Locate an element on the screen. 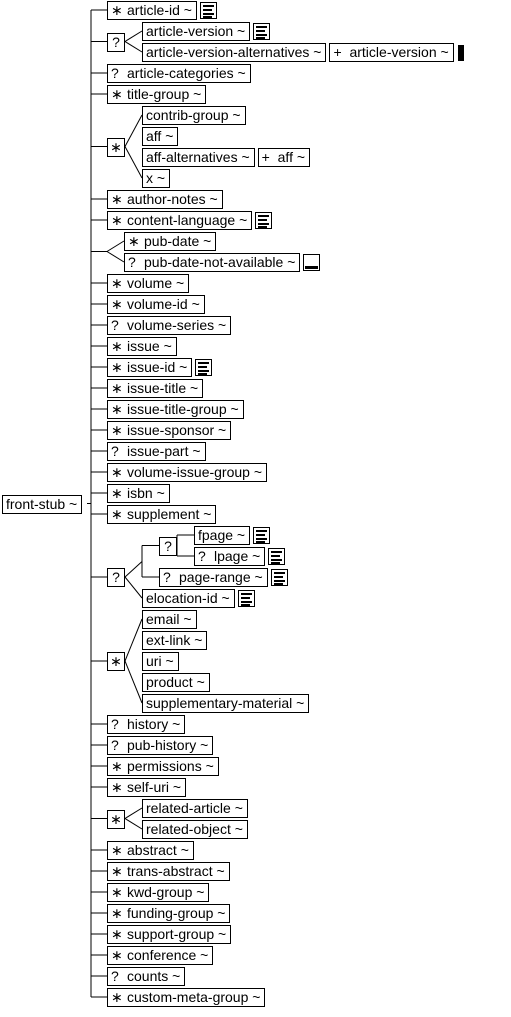 Image resolution: width=511 pixels, height=1017 pixels. element-label: issue-part ~ is located at coordinates (164, 451).